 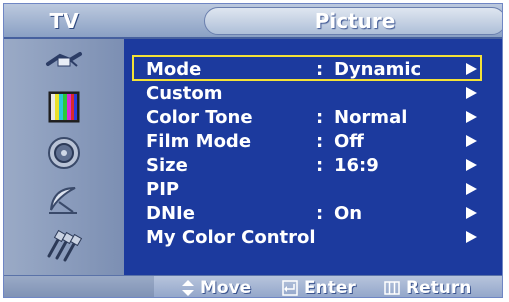 What do you see at coordinates (231, 237) in the screenshot?
I see `menu-row-label: My Color Control` at bounding box center [231, 237].